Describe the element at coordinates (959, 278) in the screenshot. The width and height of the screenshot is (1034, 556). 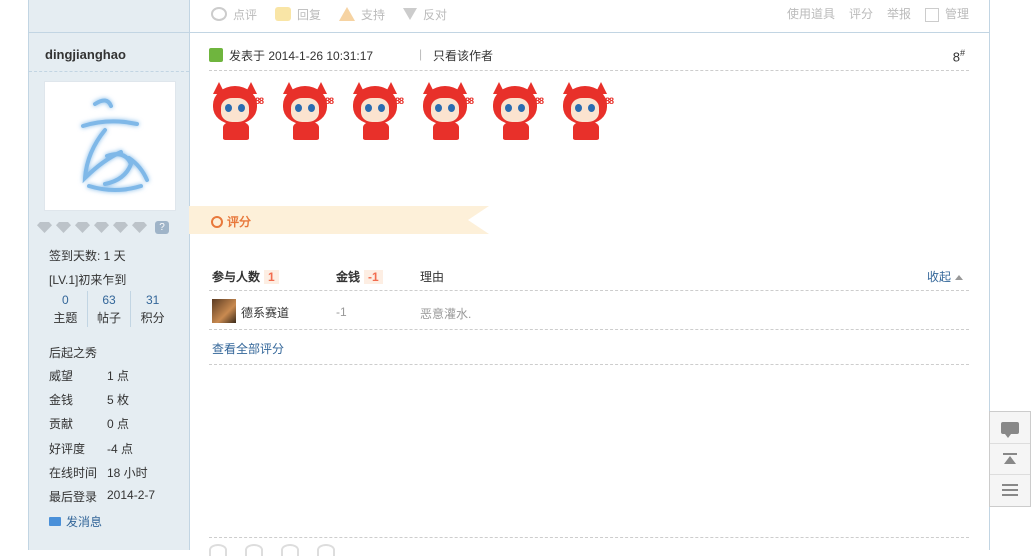
I see `collapse-arrow-icon` at that location.